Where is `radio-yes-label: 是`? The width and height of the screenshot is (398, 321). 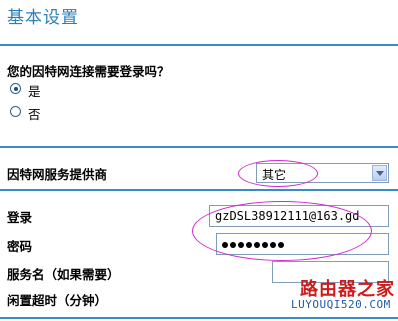 radio-yes-label: 是 is located at coordinates (34, 91).